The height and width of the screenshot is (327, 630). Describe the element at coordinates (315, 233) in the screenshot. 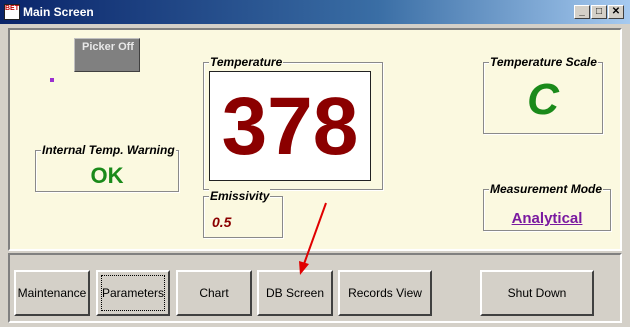

I see `annotation-arrow-line` at that location.